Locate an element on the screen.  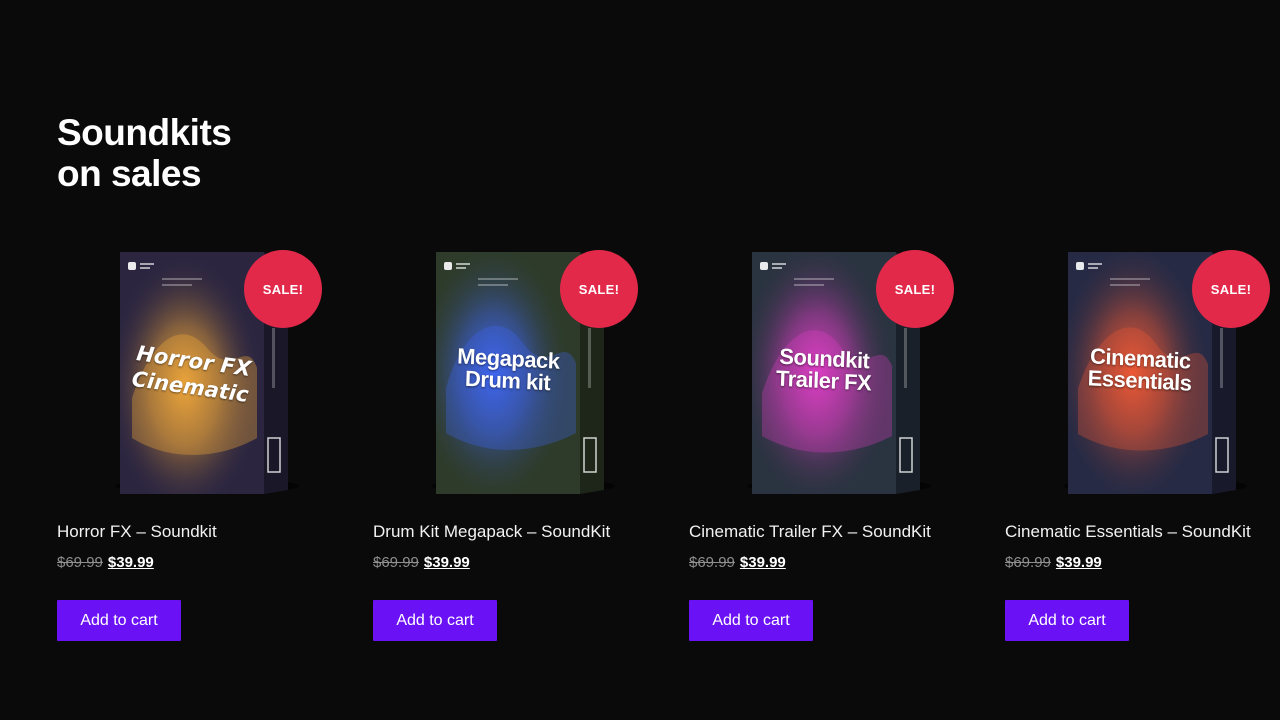
section-title: Soundkits on sales is located at coordinates (187, 153).